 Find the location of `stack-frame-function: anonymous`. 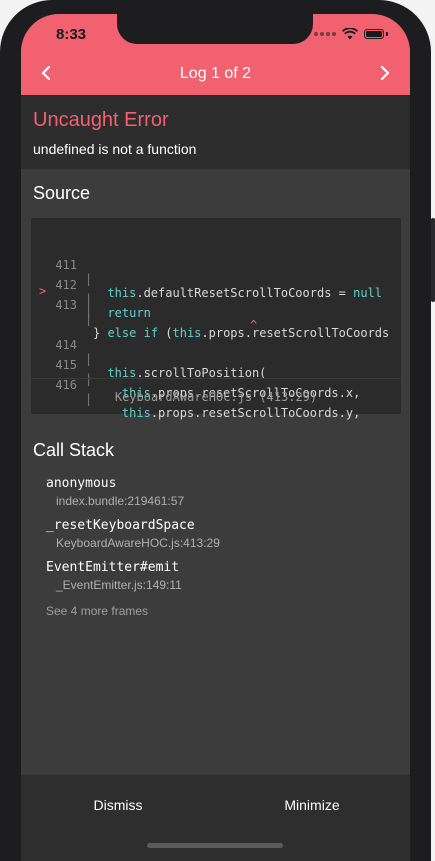

stack-frame-function: anonymous is located at coordinates (81, 483).